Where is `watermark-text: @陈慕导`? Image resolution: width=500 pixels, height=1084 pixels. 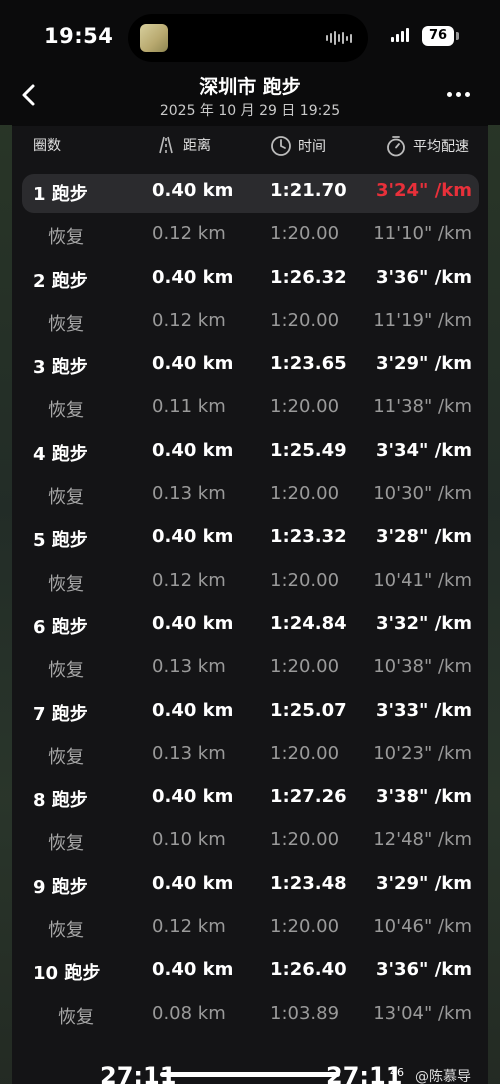
watermark-text: @陈慕导 is located at coordinates (443, 1076).